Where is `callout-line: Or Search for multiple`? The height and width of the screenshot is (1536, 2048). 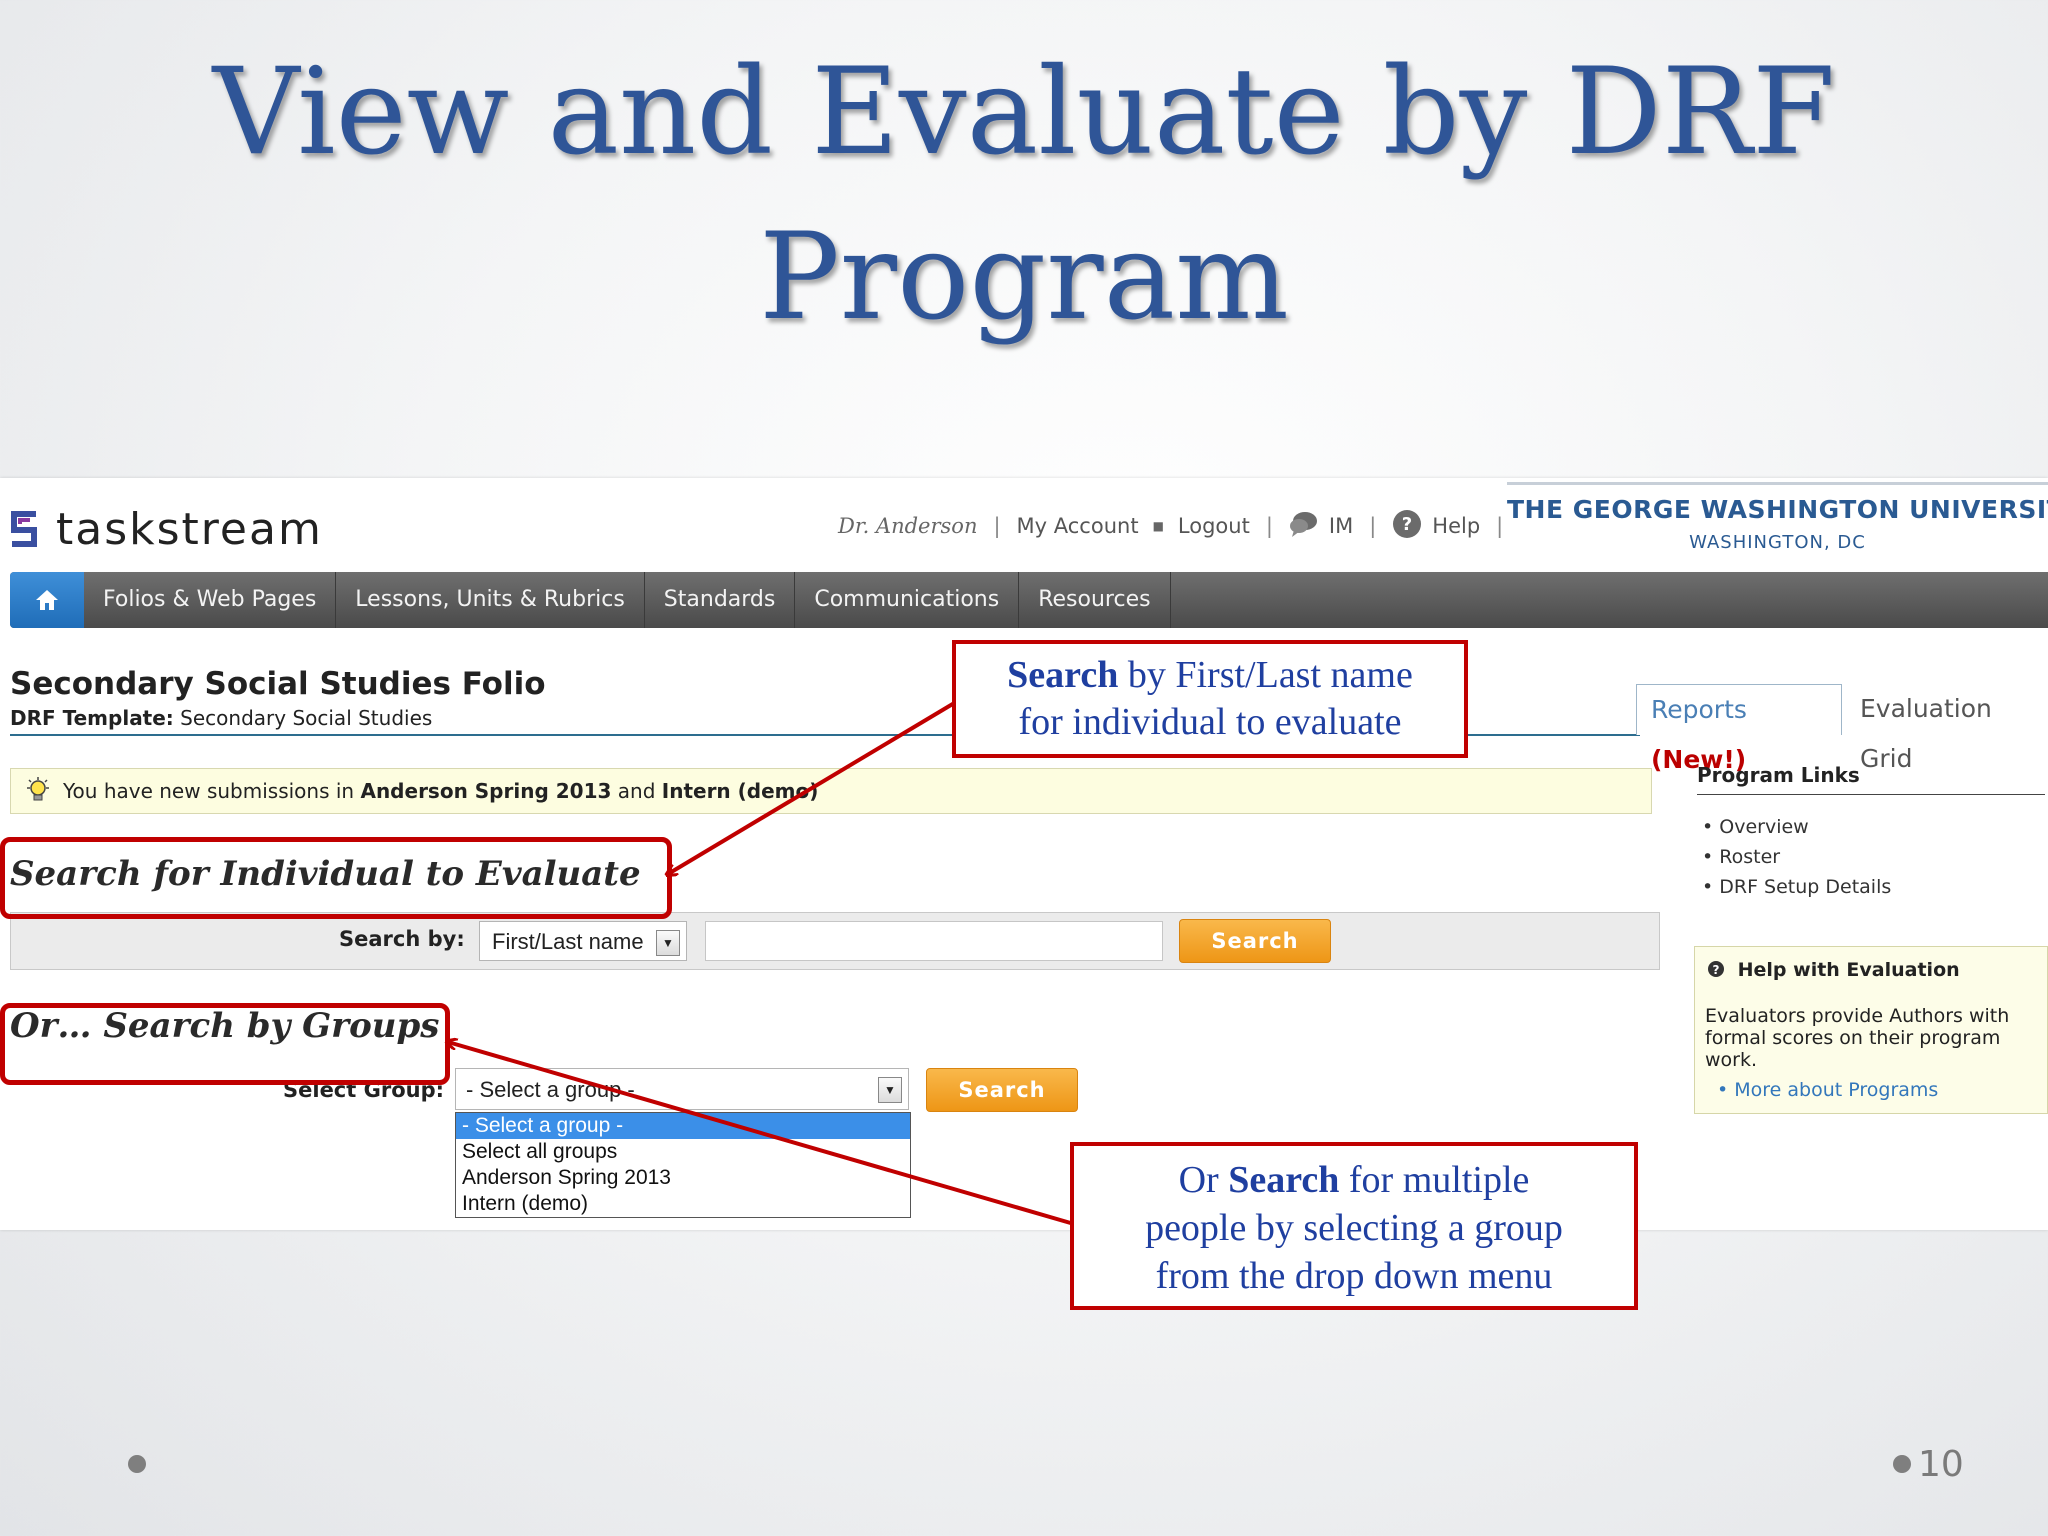
callout-line: Or Search for multiple is located at coordinates (1354, 1180).